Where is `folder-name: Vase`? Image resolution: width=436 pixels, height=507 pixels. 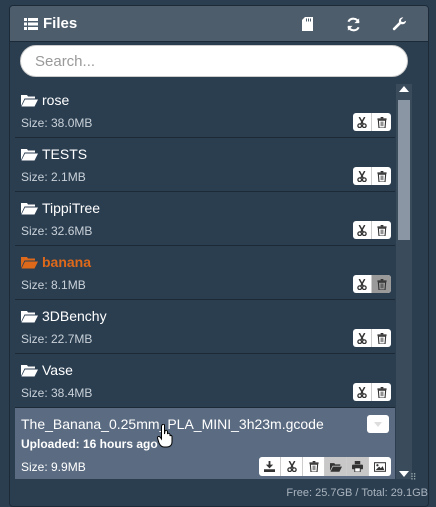
folder-name: Vase is located at coordinates (47, 370).